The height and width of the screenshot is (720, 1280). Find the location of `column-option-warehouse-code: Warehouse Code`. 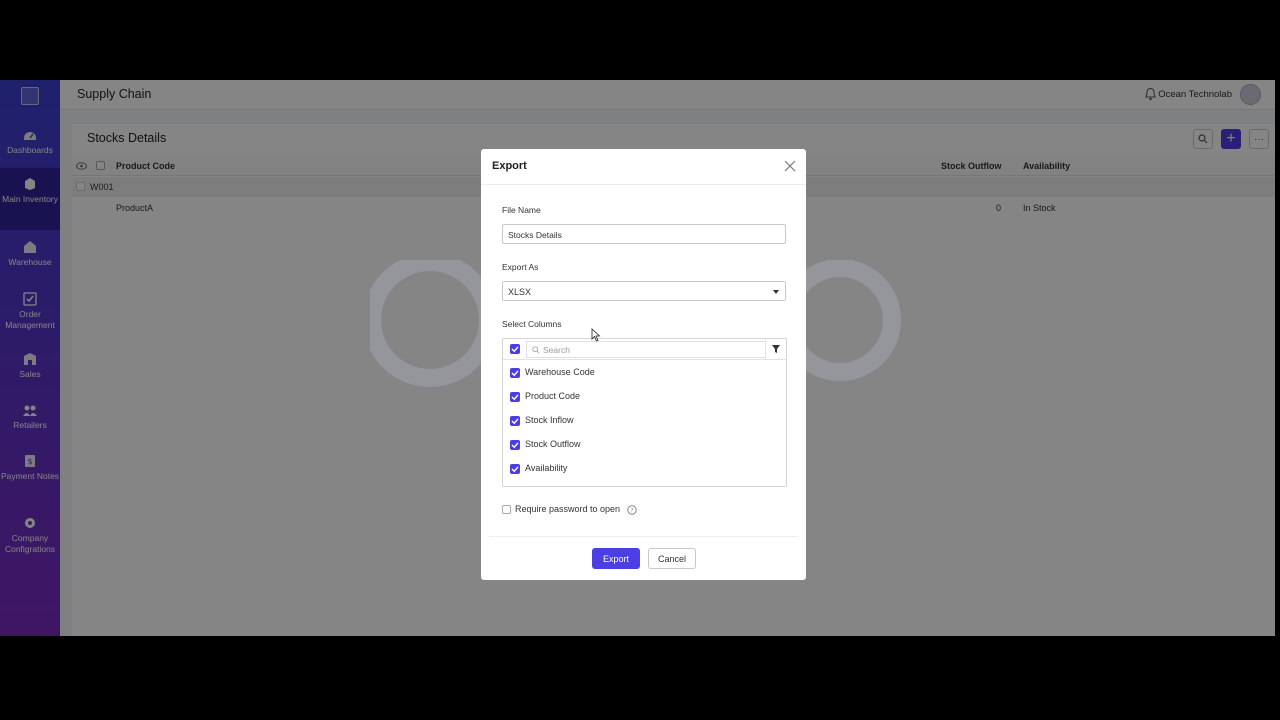

column-option-warehouse-code: Warehouse Code is located at coordinates (644, 373).